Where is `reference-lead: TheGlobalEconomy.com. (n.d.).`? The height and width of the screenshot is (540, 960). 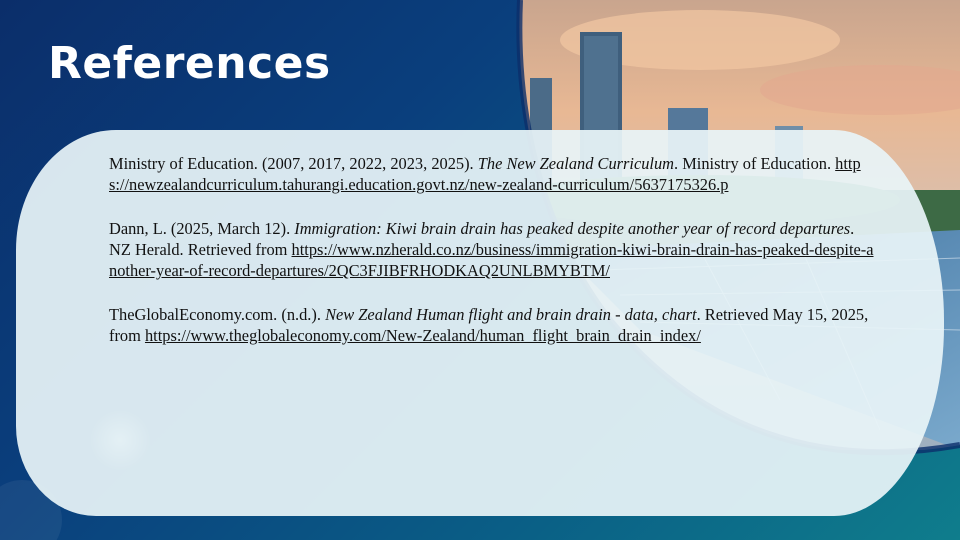
reference-lead: TheGlobalEconomy.com. (n.d.). is located at coordinates (217, 314).